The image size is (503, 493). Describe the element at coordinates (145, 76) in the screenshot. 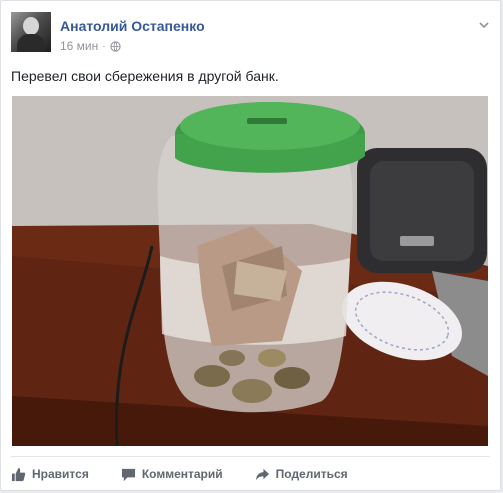

I see `post-text: Перевел свои сбережения в другой банк.` at that location.